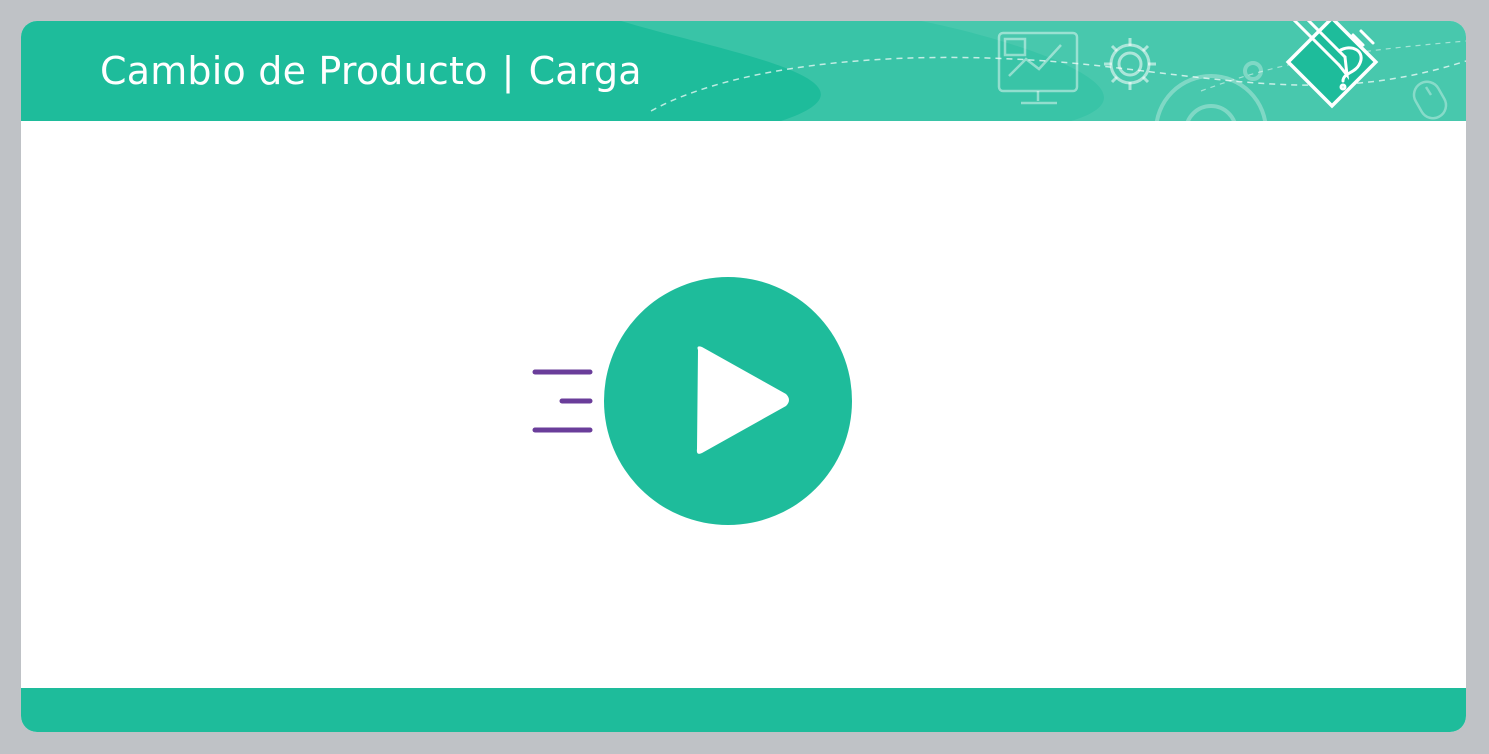 Image resolution: width=1489 pixels, height=754 pixels. I want to click on play-button, so click(692, 403).